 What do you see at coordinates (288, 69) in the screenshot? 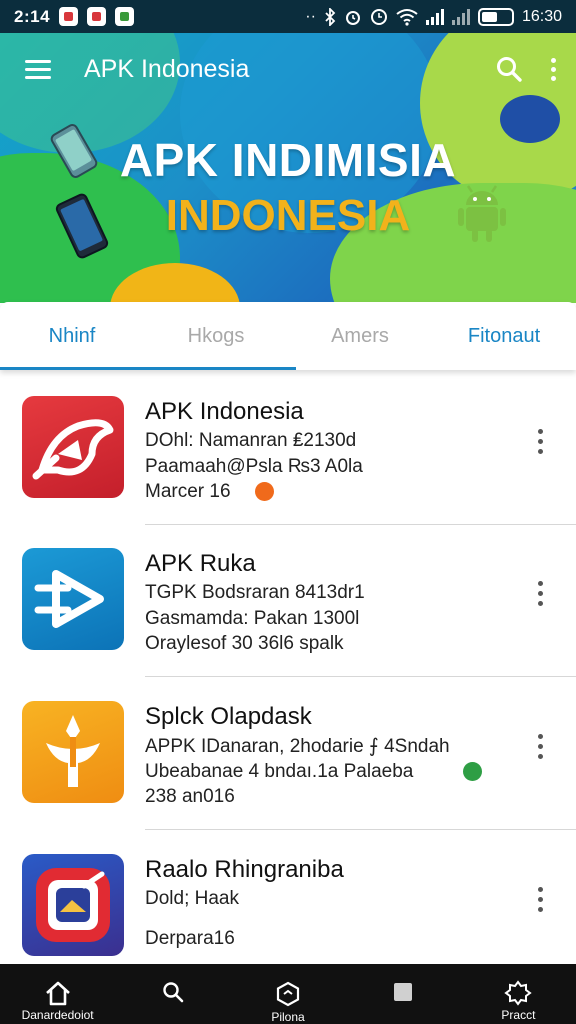
I see `app-toolbar: APK Indonesia` at bounding box center [288, 69].